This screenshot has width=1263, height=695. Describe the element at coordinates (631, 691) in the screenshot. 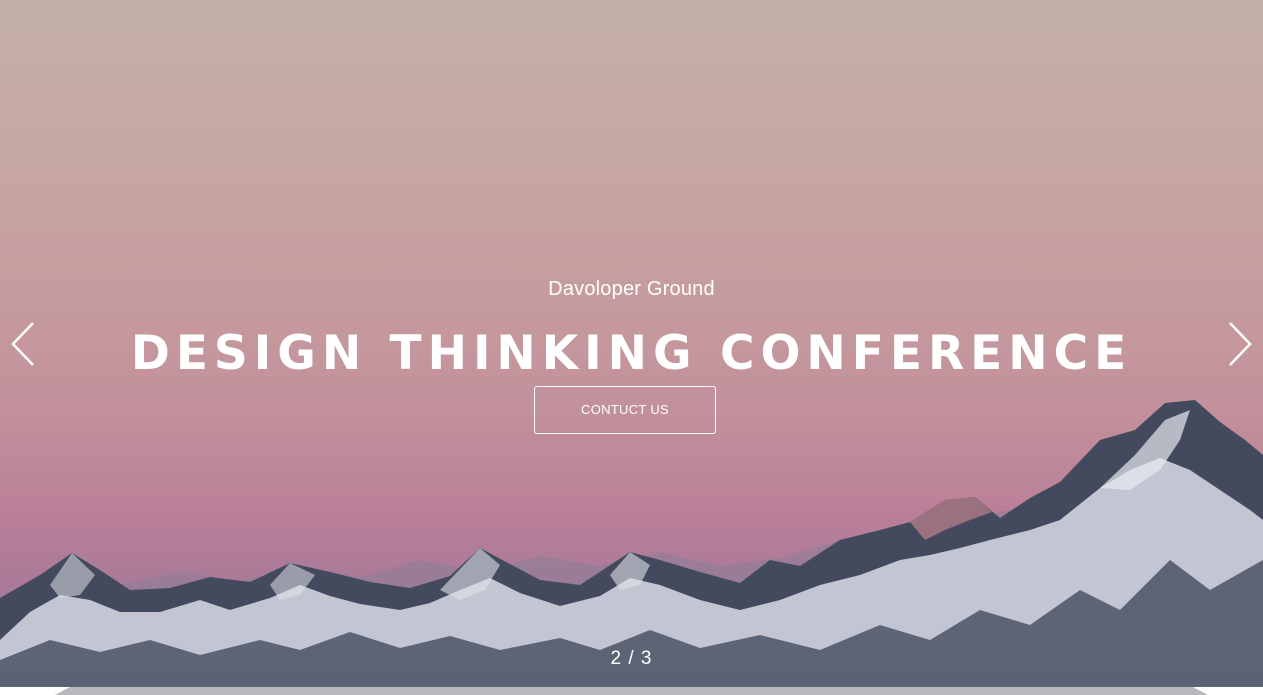

I see `slider-bottom-shadow` at that location.